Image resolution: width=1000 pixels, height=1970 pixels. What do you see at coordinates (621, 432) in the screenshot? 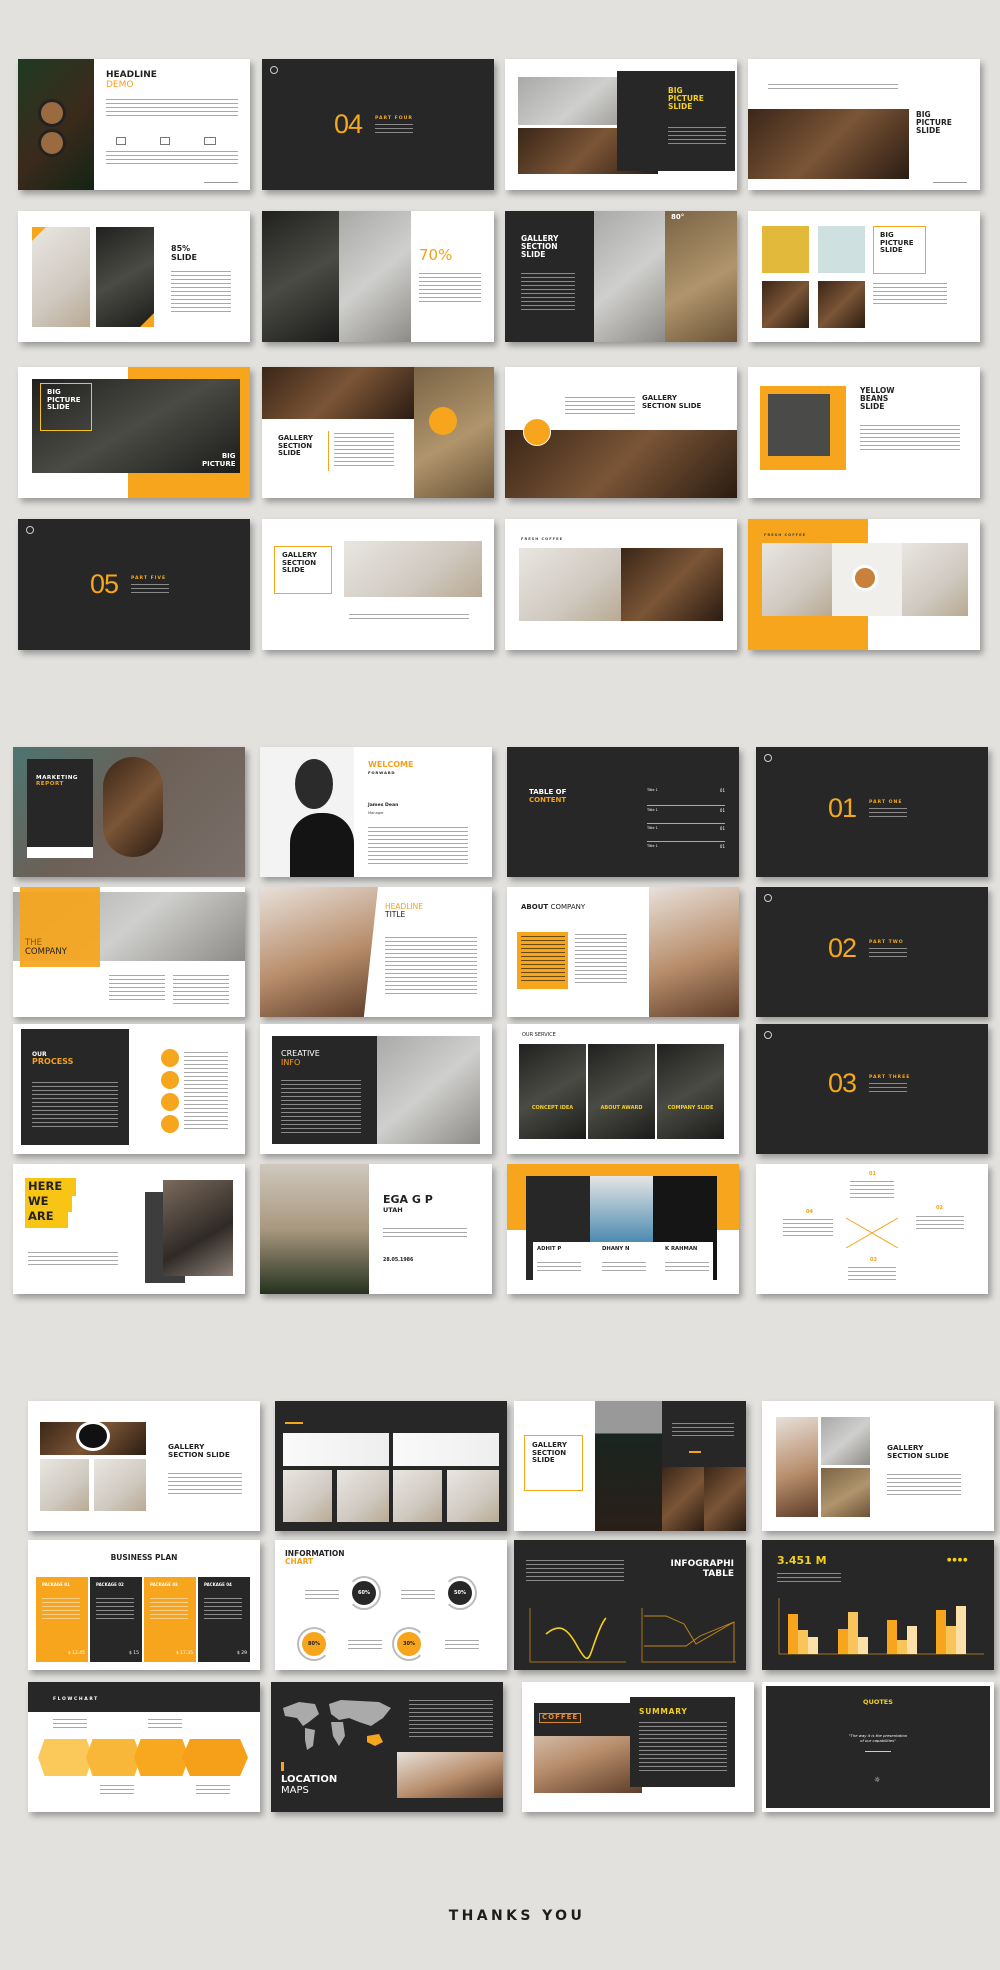
I see `slide-gallery-c: GALLERY SECTION SLIDE` at bounding box center [621, 432].